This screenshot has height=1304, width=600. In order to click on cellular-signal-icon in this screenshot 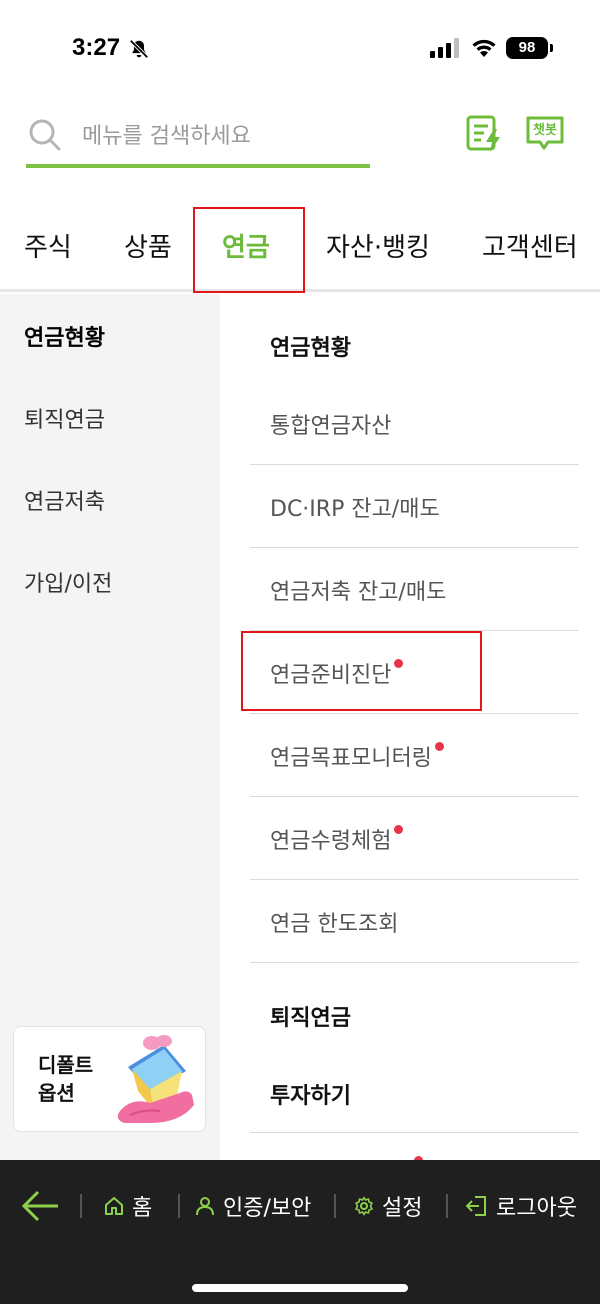, I will do `click(444, 48)`.